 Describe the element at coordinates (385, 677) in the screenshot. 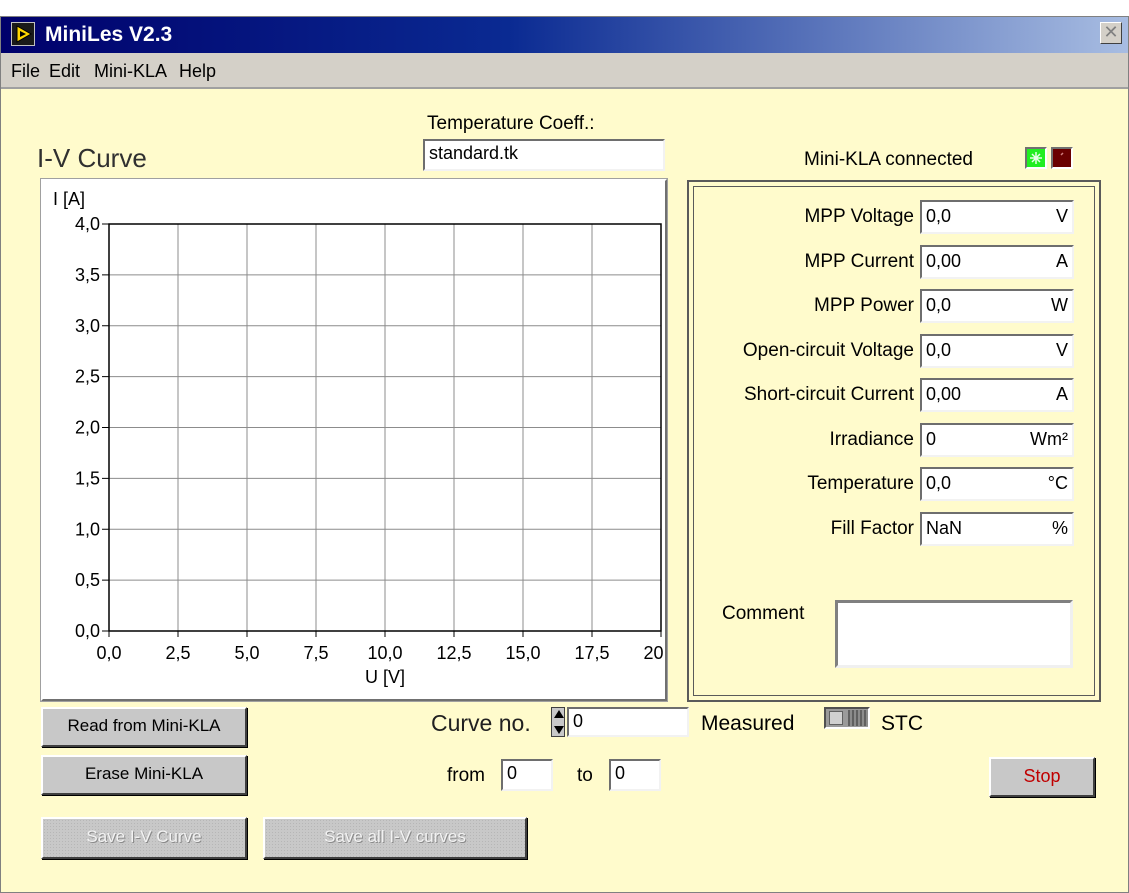

I see `x-axis-label: U [V]` at that location.